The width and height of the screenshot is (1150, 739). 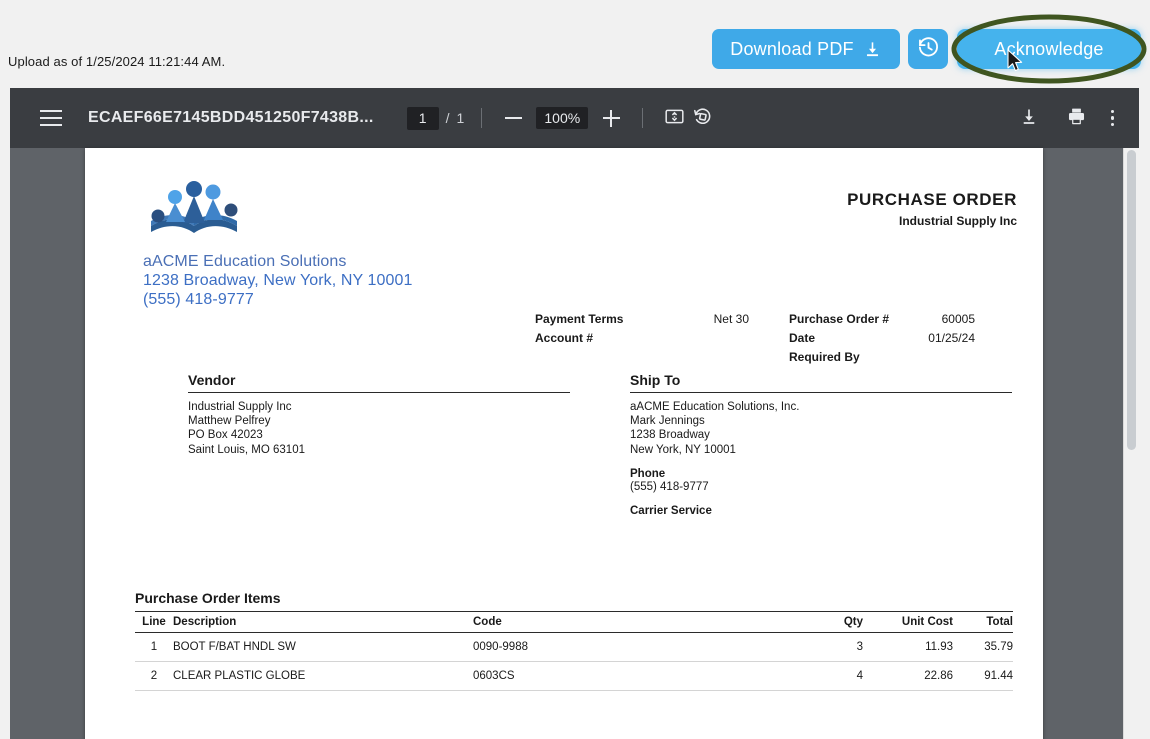 I want to click on column-header-total: Total, so click(x=983, y=622).